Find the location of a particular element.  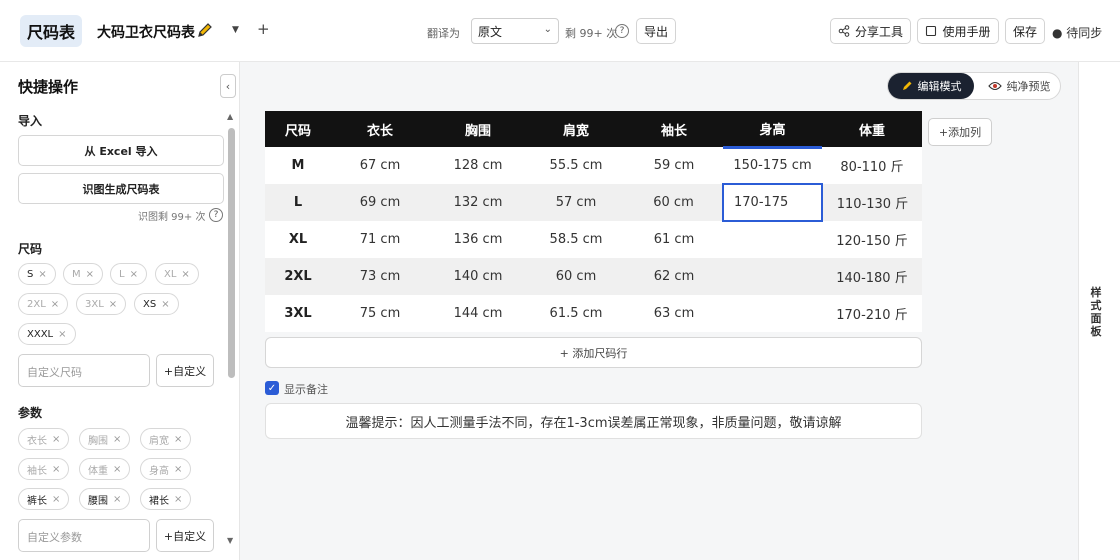

column-header: 肩宽 is located at coordinates (576, 129).